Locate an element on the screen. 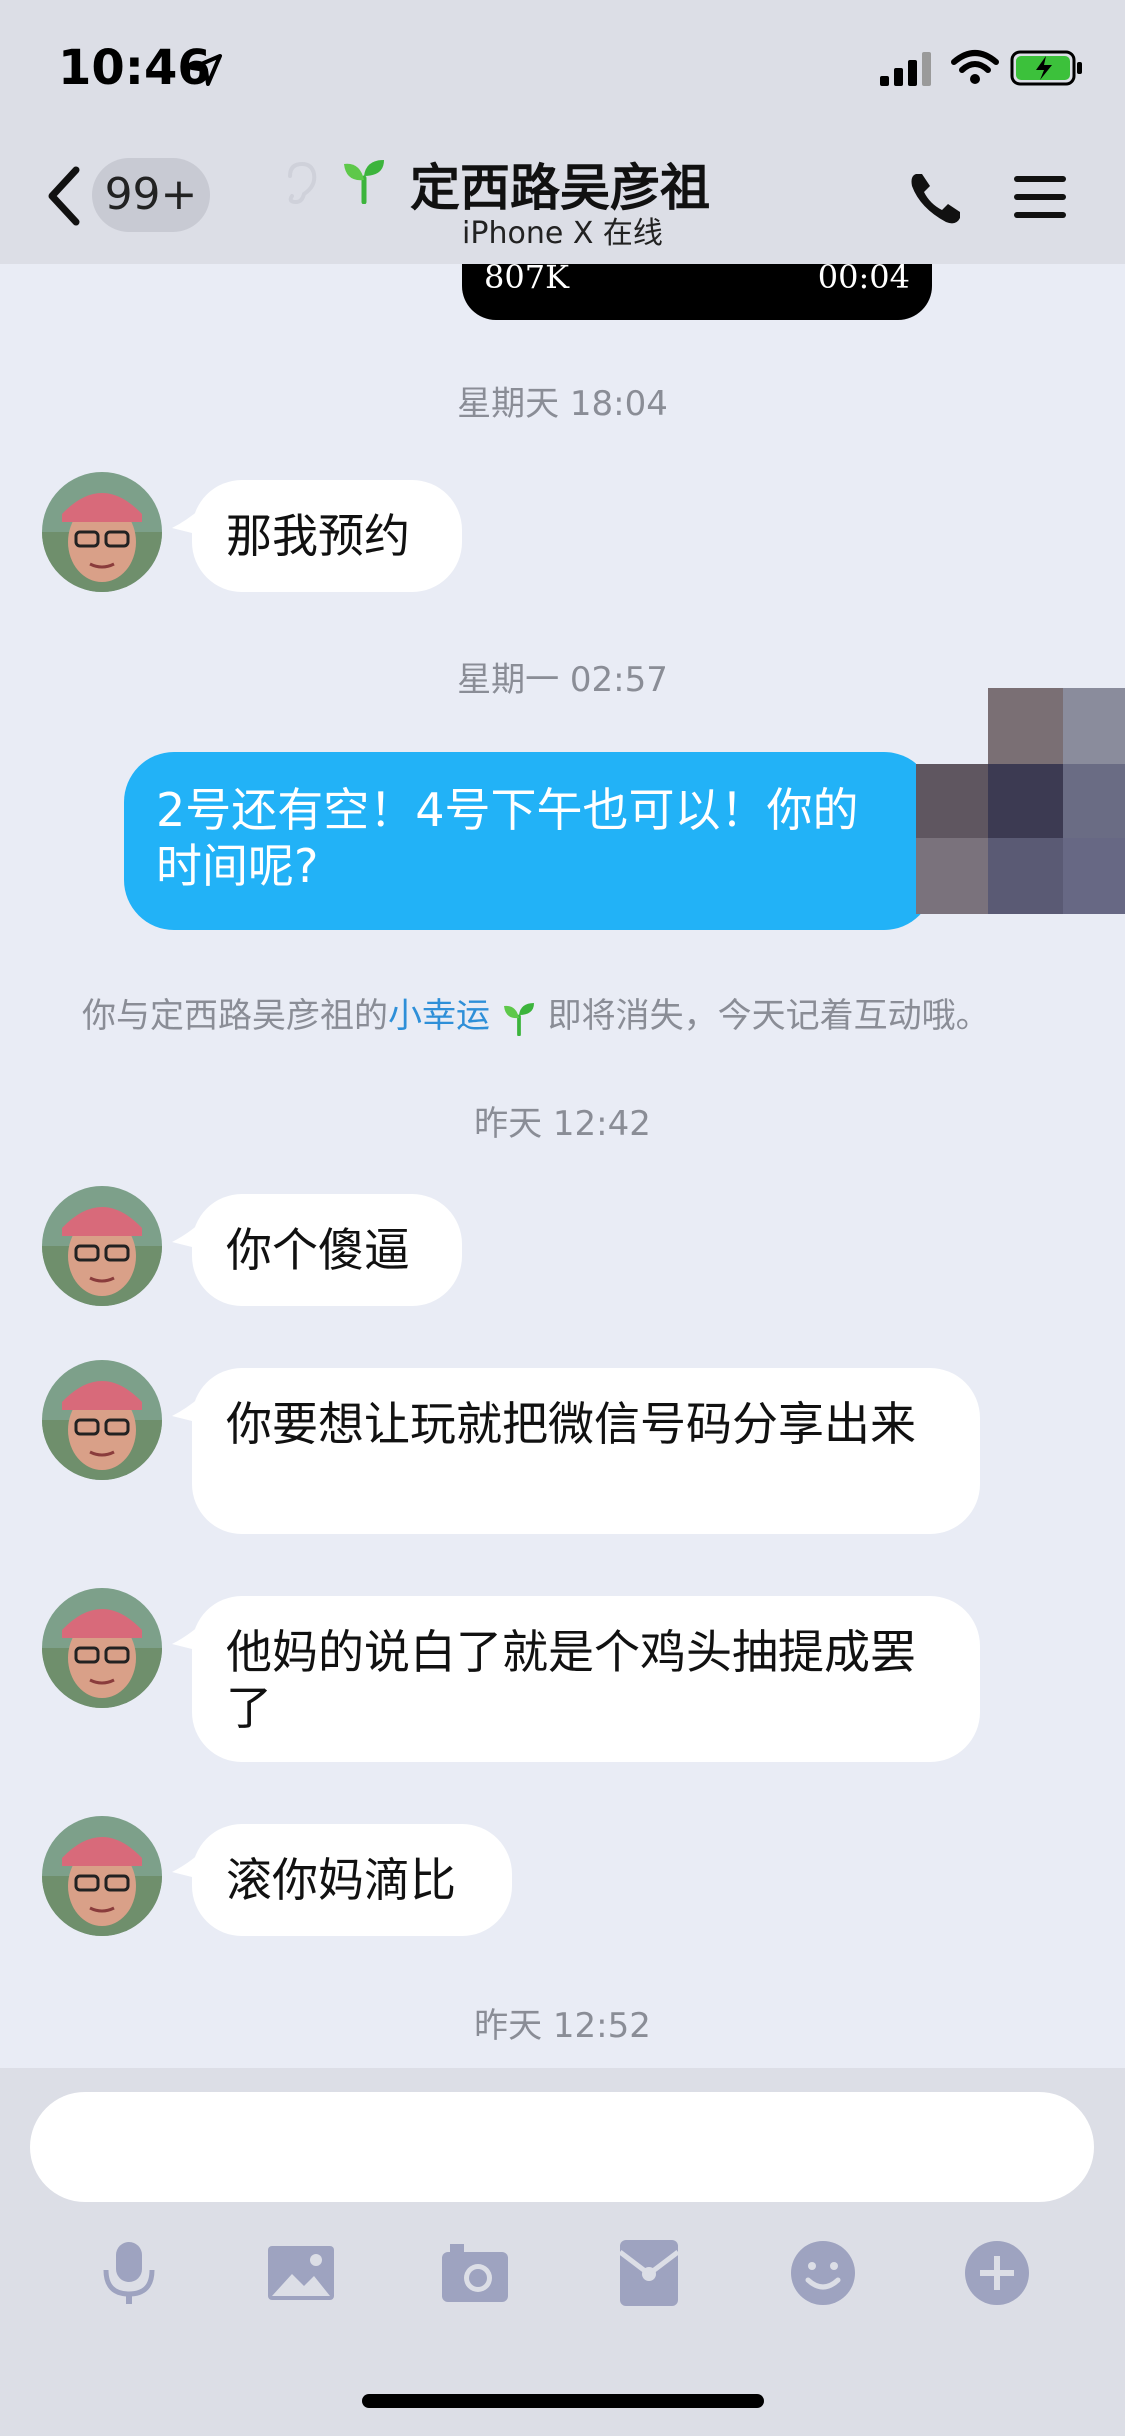 This screenshot has height=2436, width=1125. my-avatar-pixelated is located at coordinates (1020, 801).